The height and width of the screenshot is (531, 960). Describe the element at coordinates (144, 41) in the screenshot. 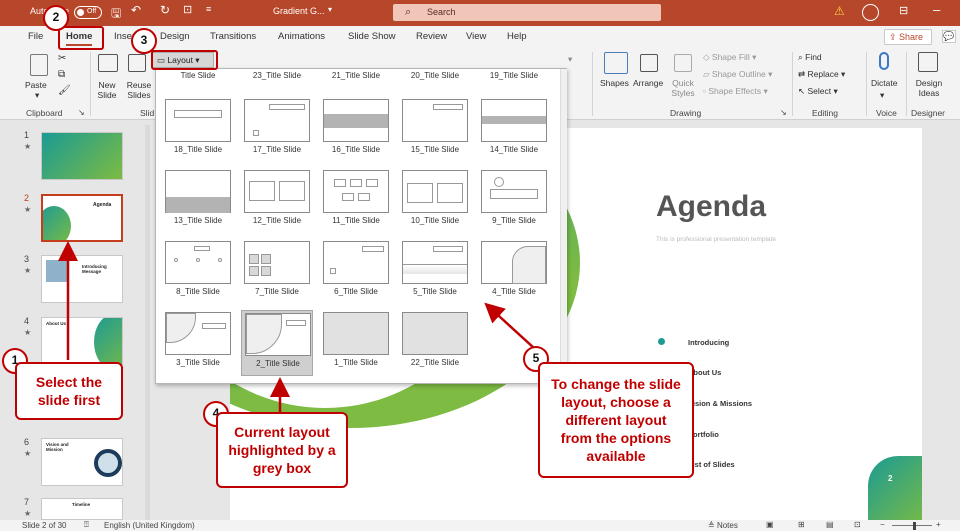

I see `step-badge-3: 3` at that location.